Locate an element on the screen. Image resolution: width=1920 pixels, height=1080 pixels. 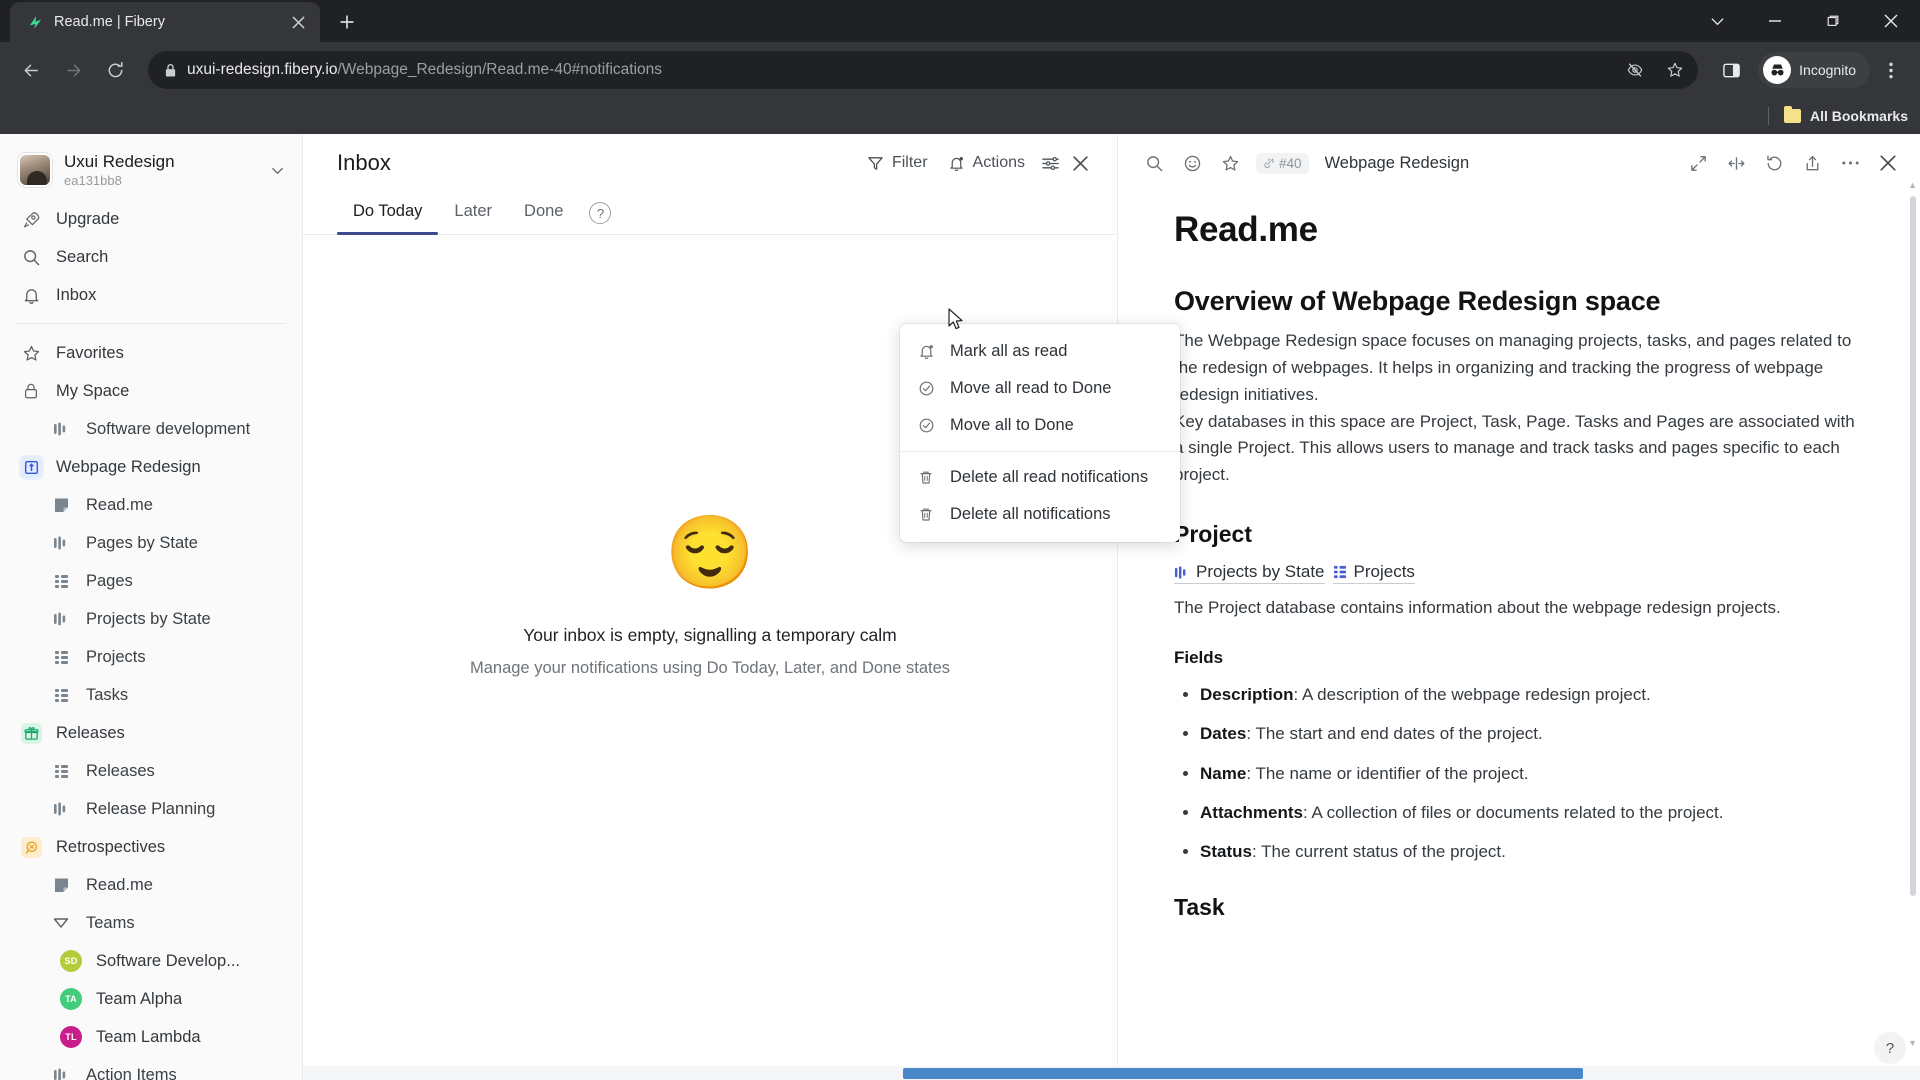
workspace-header: Uxui Redesign ea131bb8 is located at coordinates (151, 171).